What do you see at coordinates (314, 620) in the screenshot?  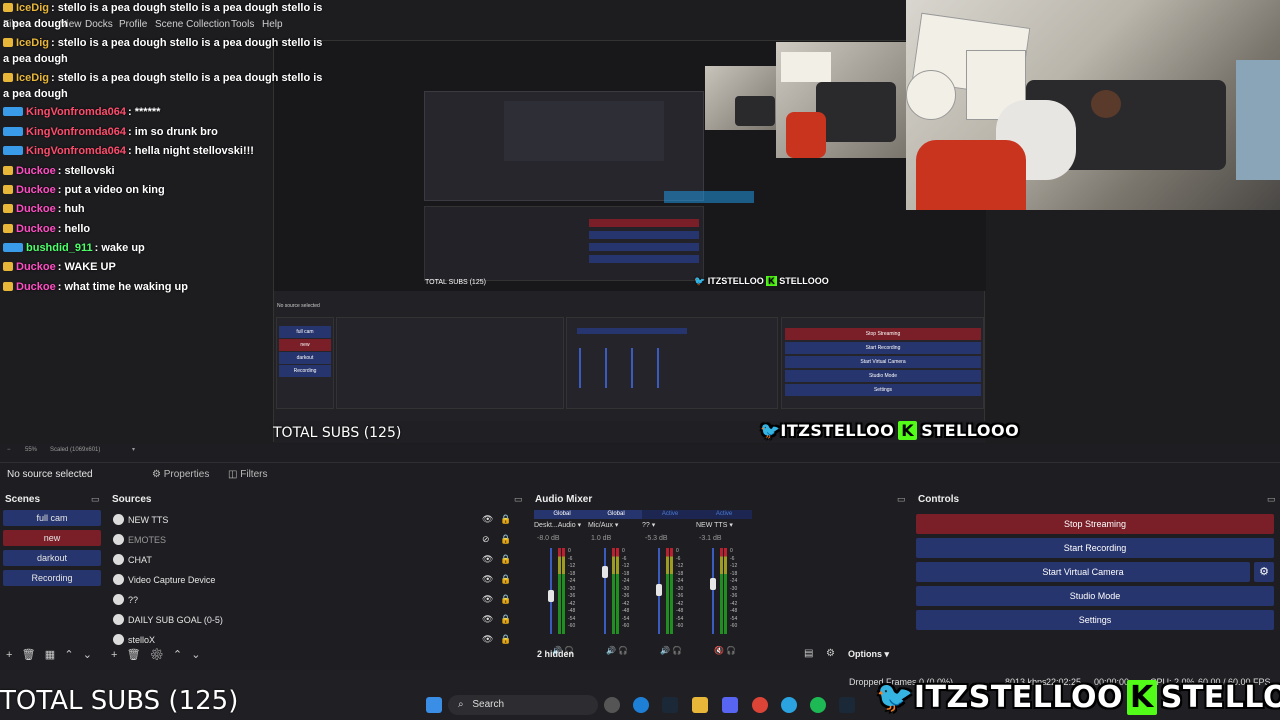 I see `source-row: DAILY SUB GOAL (0-5) 👁 🔒` at bounding box center [314, 620].